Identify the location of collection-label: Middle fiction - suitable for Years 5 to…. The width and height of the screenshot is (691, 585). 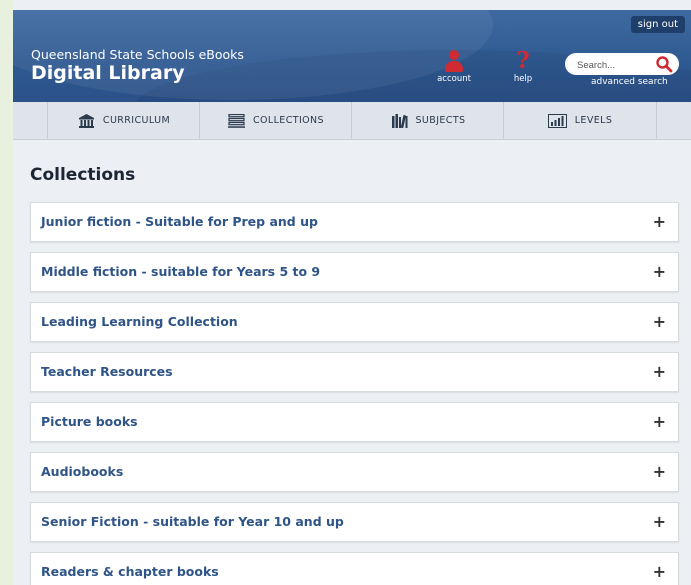
(181, 271).